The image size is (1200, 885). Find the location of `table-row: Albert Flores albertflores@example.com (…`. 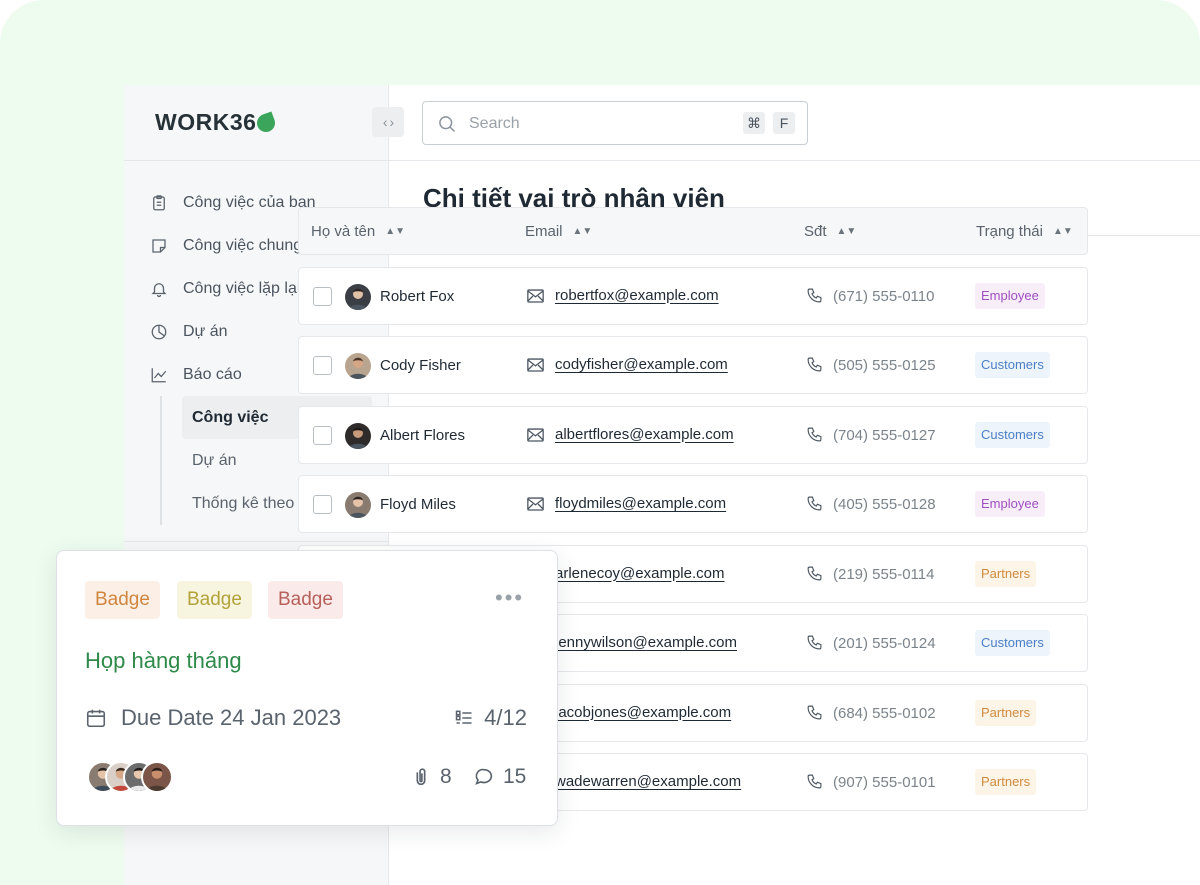

table-row: Albert Flores albertflores@example.com (… is located at coordinates (693, 434).